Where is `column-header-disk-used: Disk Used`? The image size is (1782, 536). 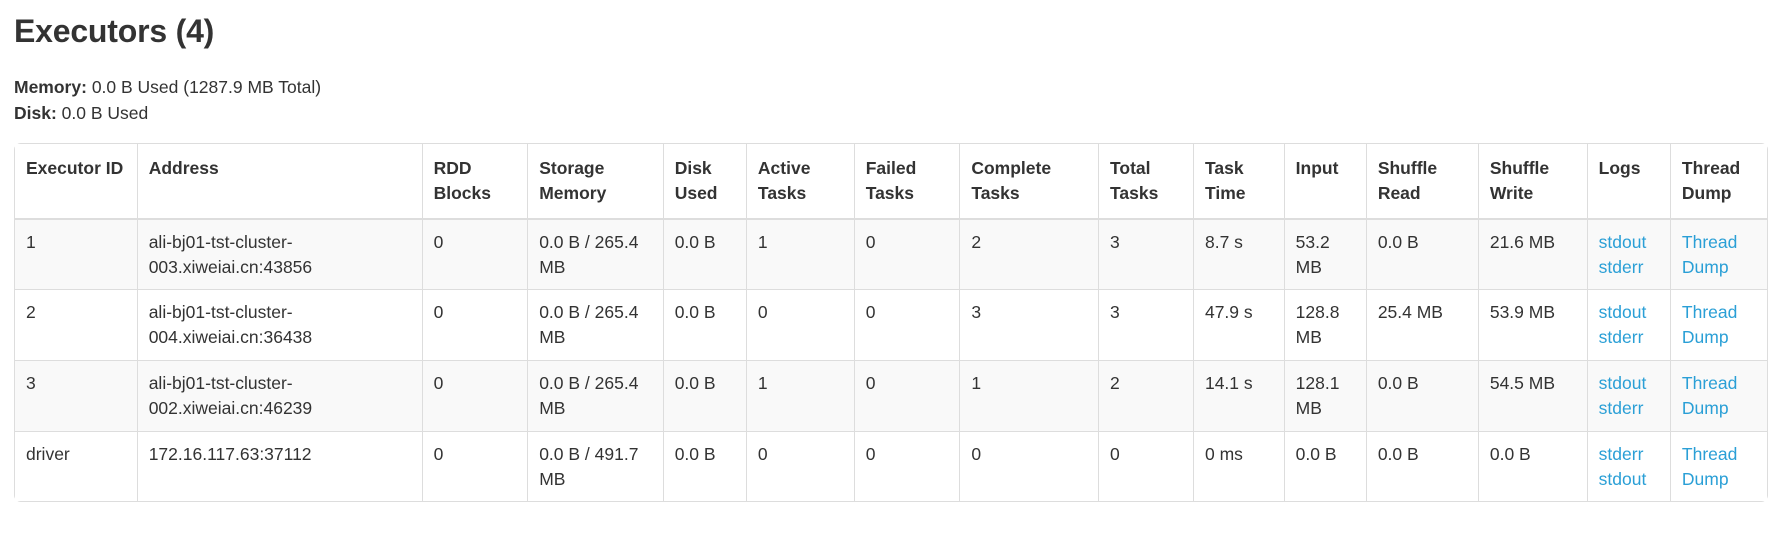
column-header-disk-used: Disk Used is located at coordinates (705, 181).